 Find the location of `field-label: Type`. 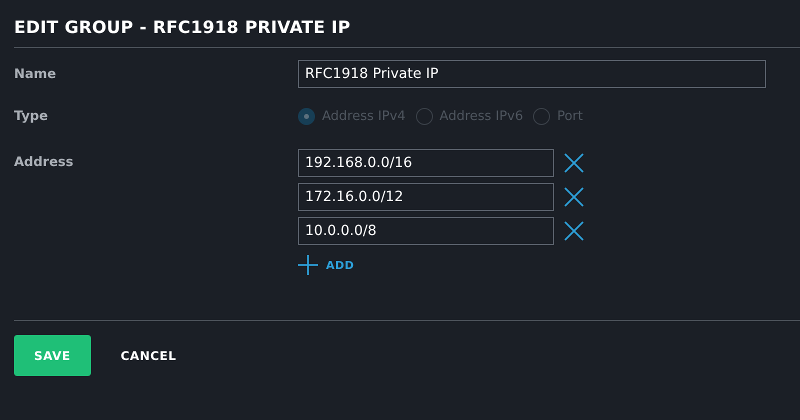

field-label: Type is located at coordinates (31, 116).